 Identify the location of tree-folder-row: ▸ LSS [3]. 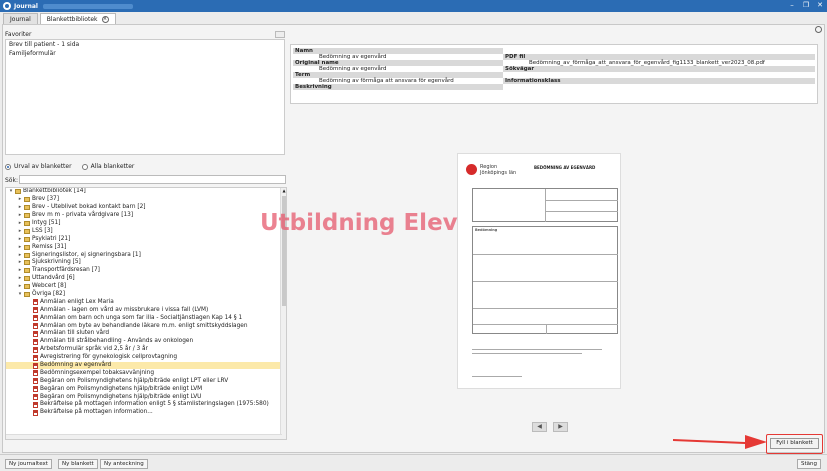
(146, 231).